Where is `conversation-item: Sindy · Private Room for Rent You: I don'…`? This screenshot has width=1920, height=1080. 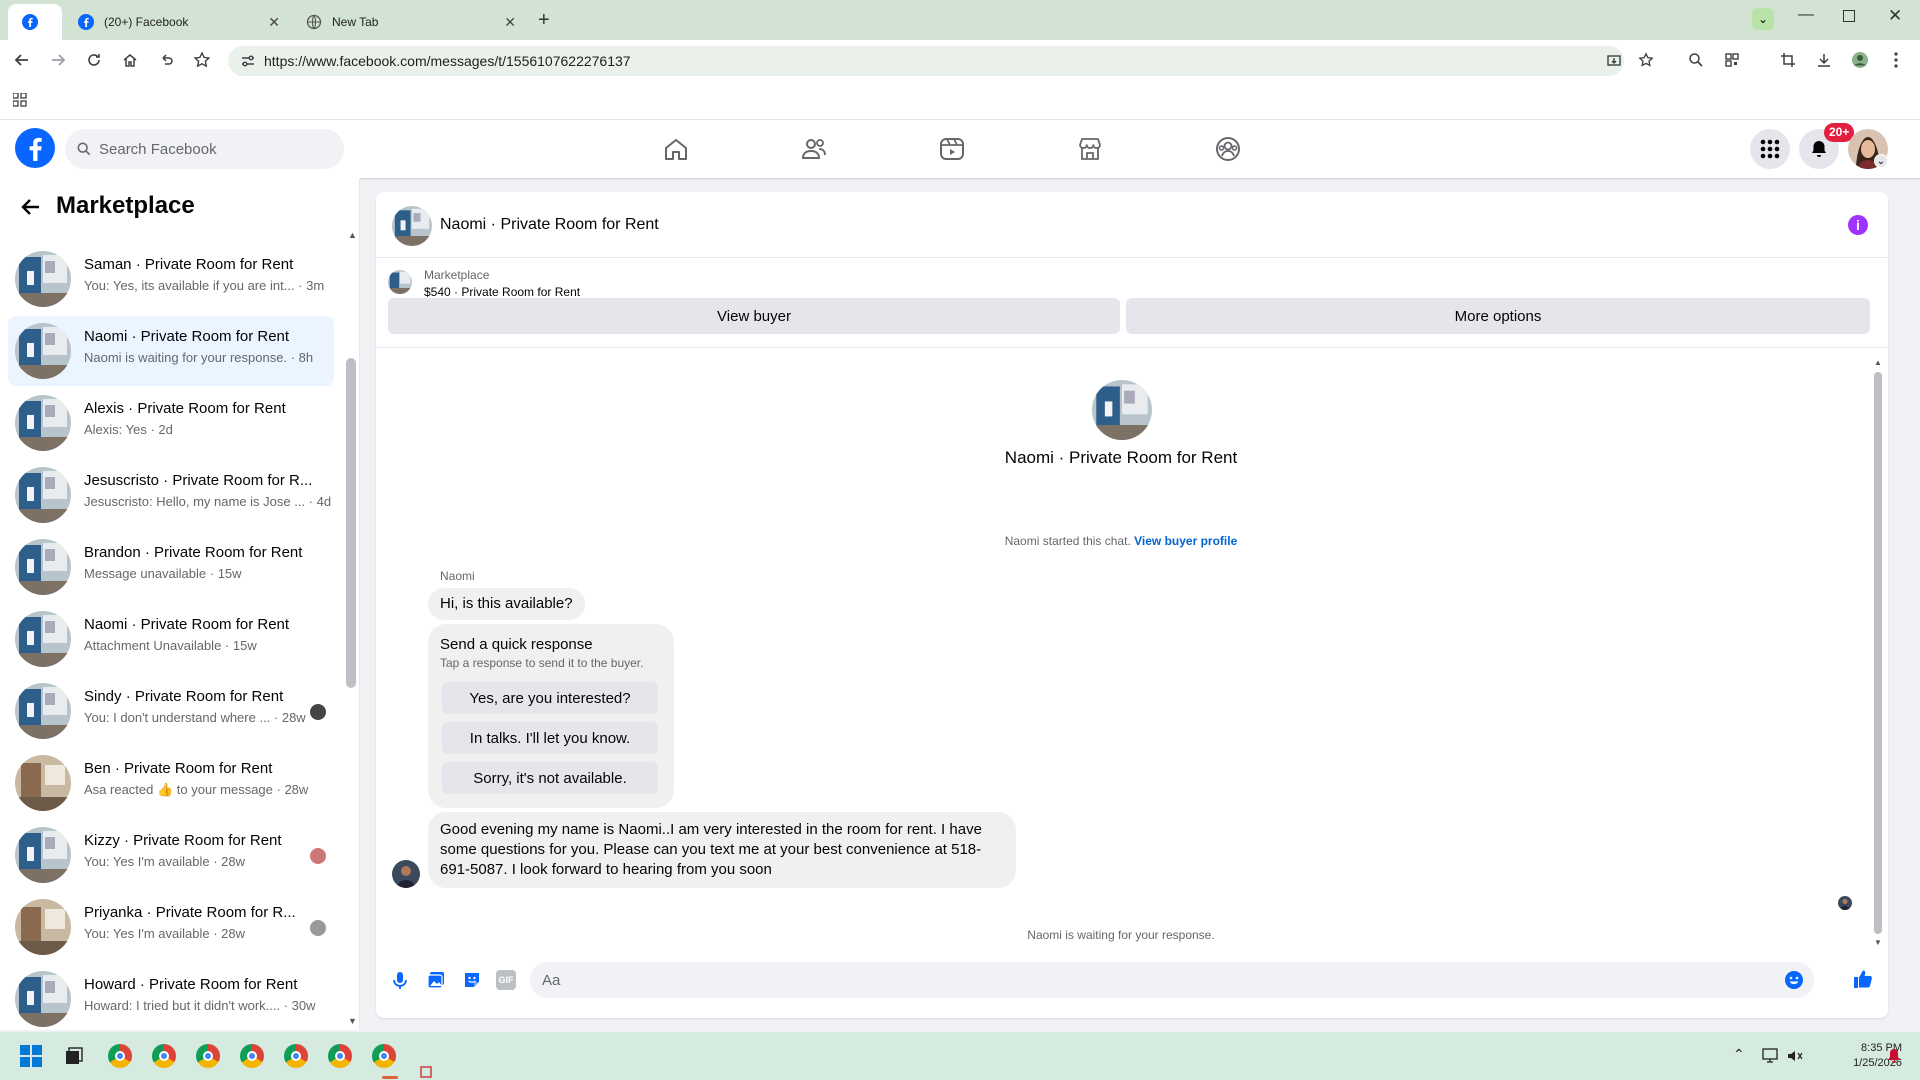
conversation-item: Sindy · Private Room for Rent You: I don'… is located at coordinates (171, 711).